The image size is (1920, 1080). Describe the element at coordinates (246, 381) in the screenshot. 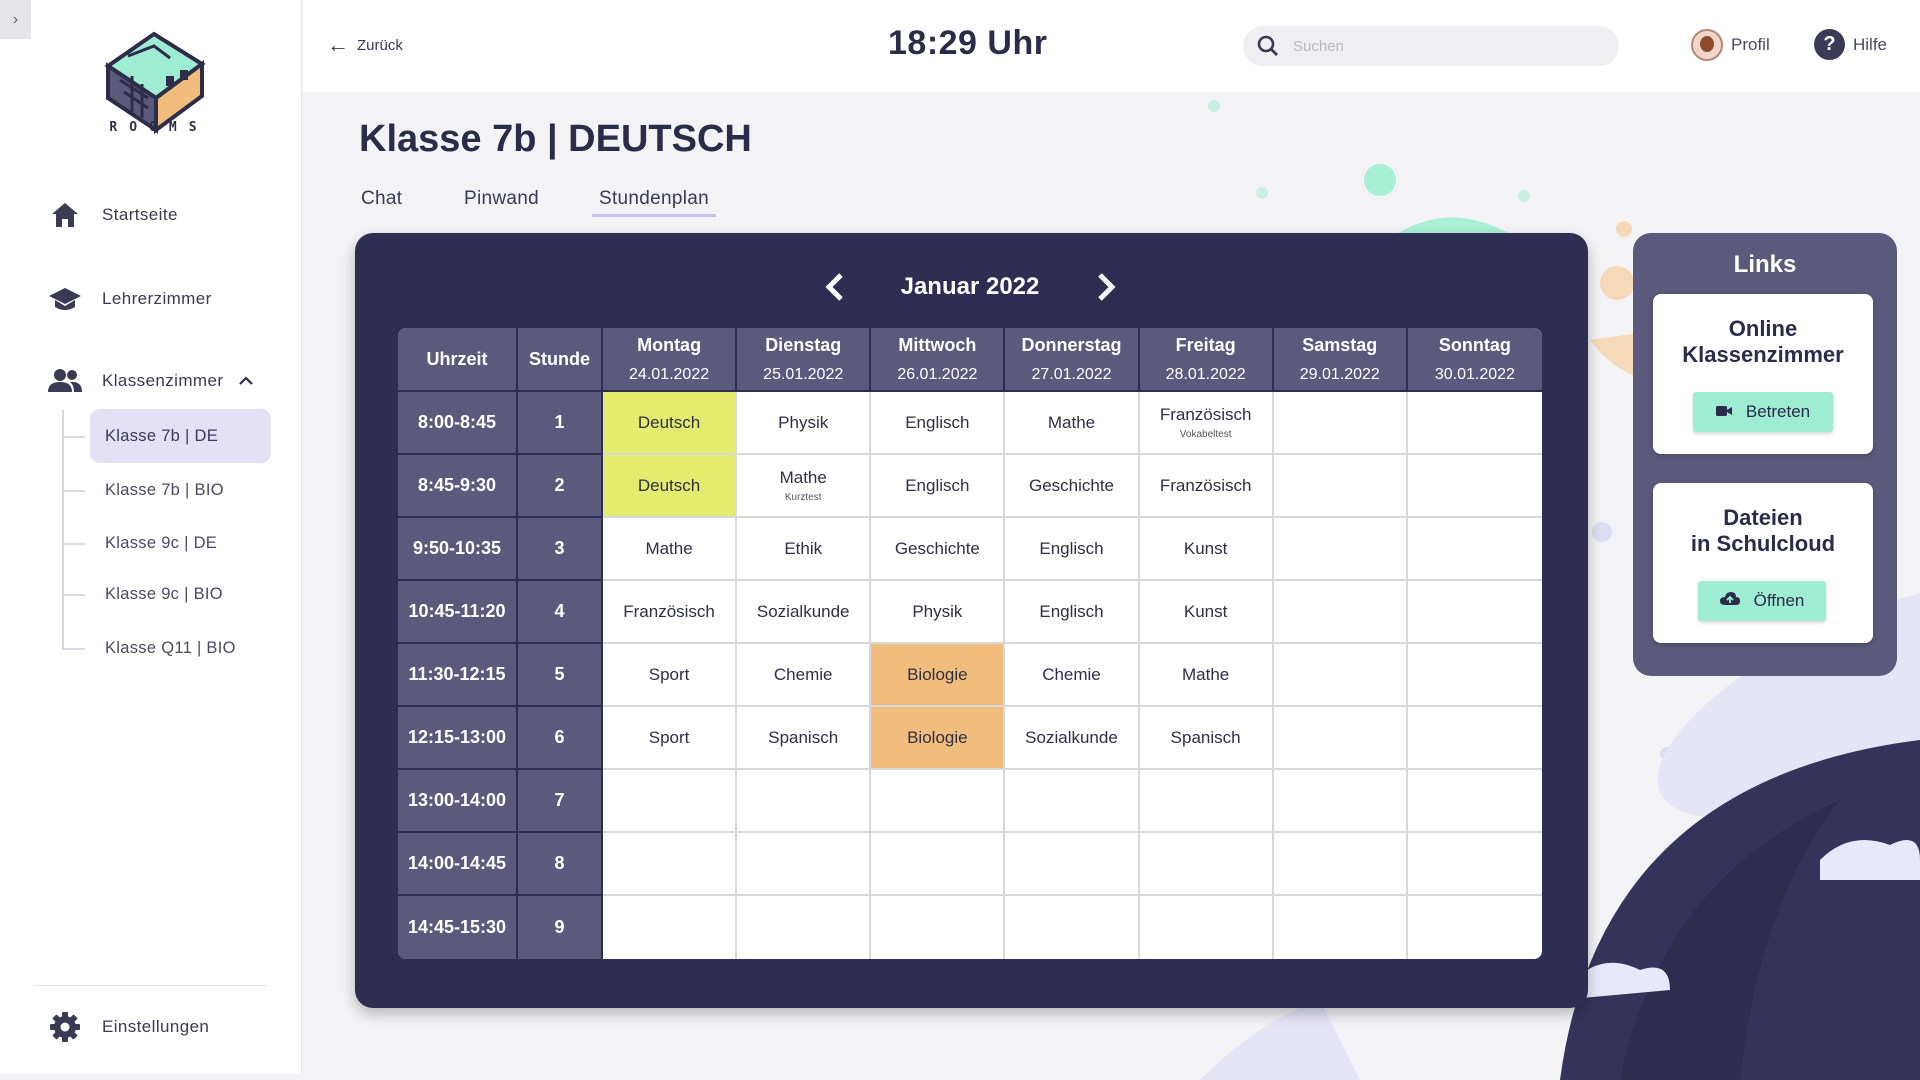

I see `chevron-up-icon` at that location.